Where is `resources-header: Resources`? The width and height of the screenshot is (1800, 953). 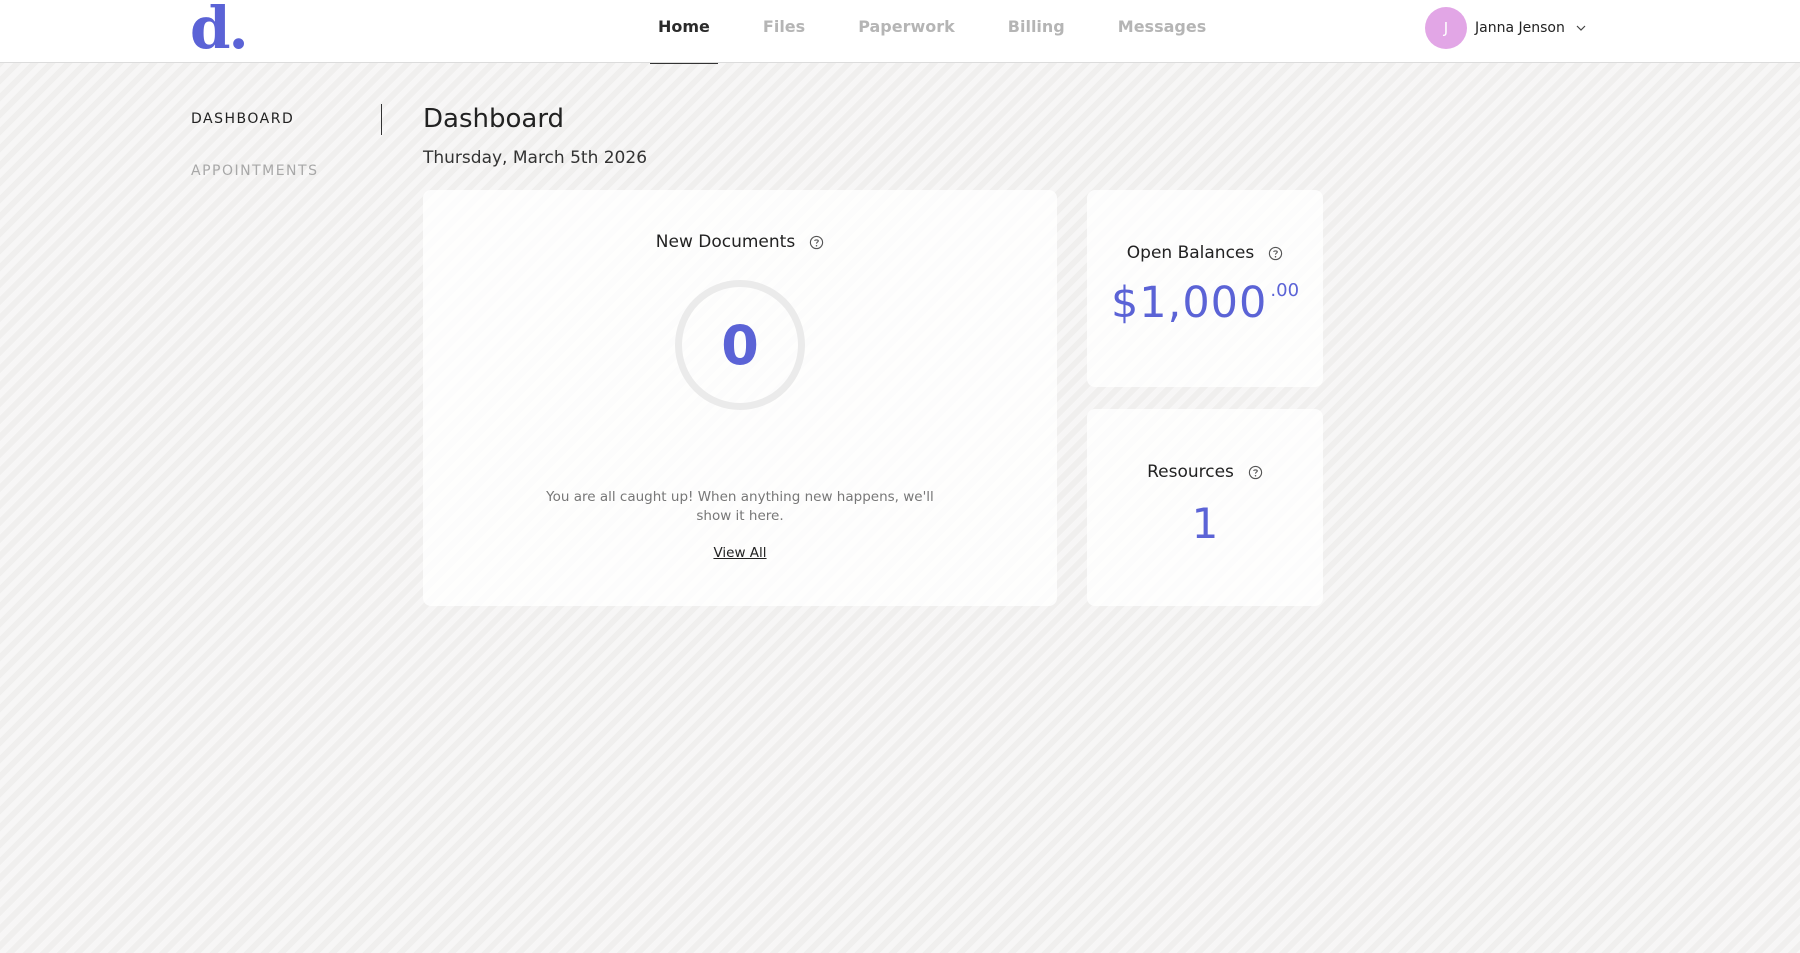 resources-header: Resources is located at coordinates (1205, 472).